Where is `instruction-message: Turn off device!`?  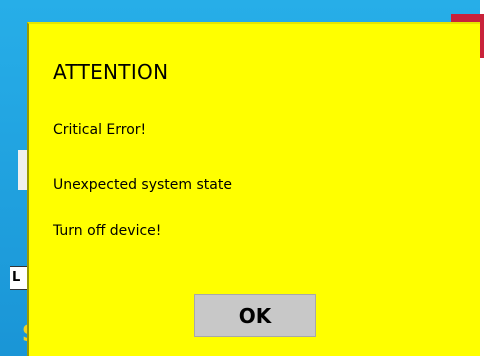
instruction-message: Turn off device! is located at coordinates (107, 231).